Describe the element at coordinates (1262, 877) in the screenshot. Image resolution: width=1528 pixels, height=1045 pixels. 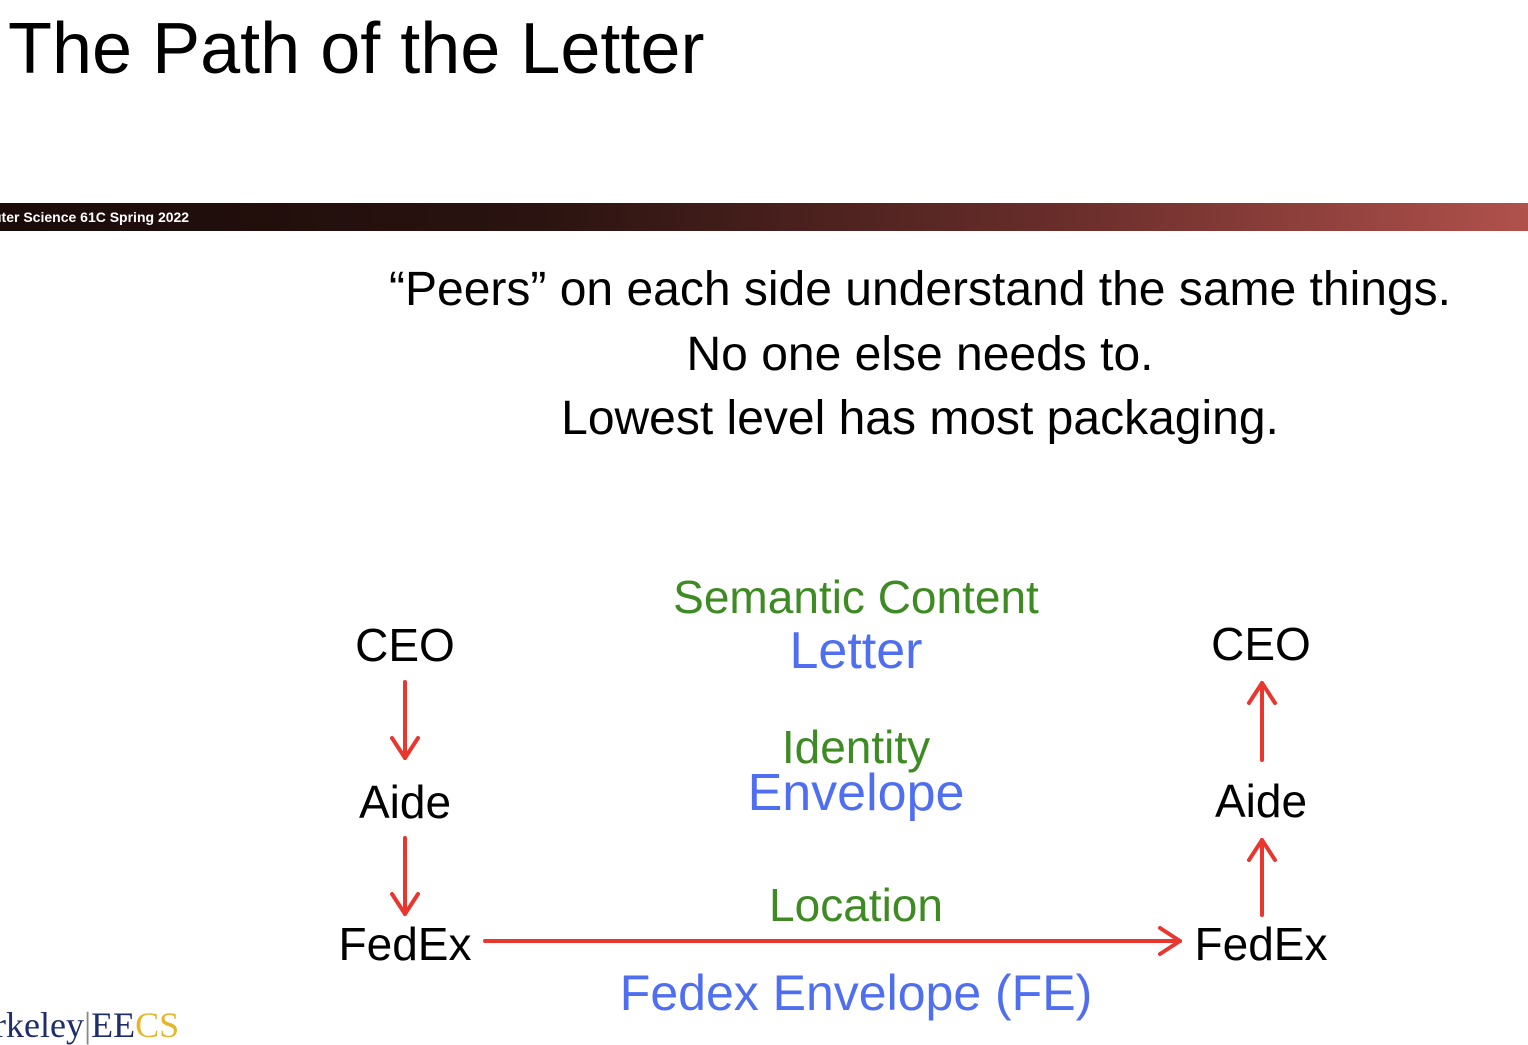
I see `arrow-right-fedex-to-aide` at that location.